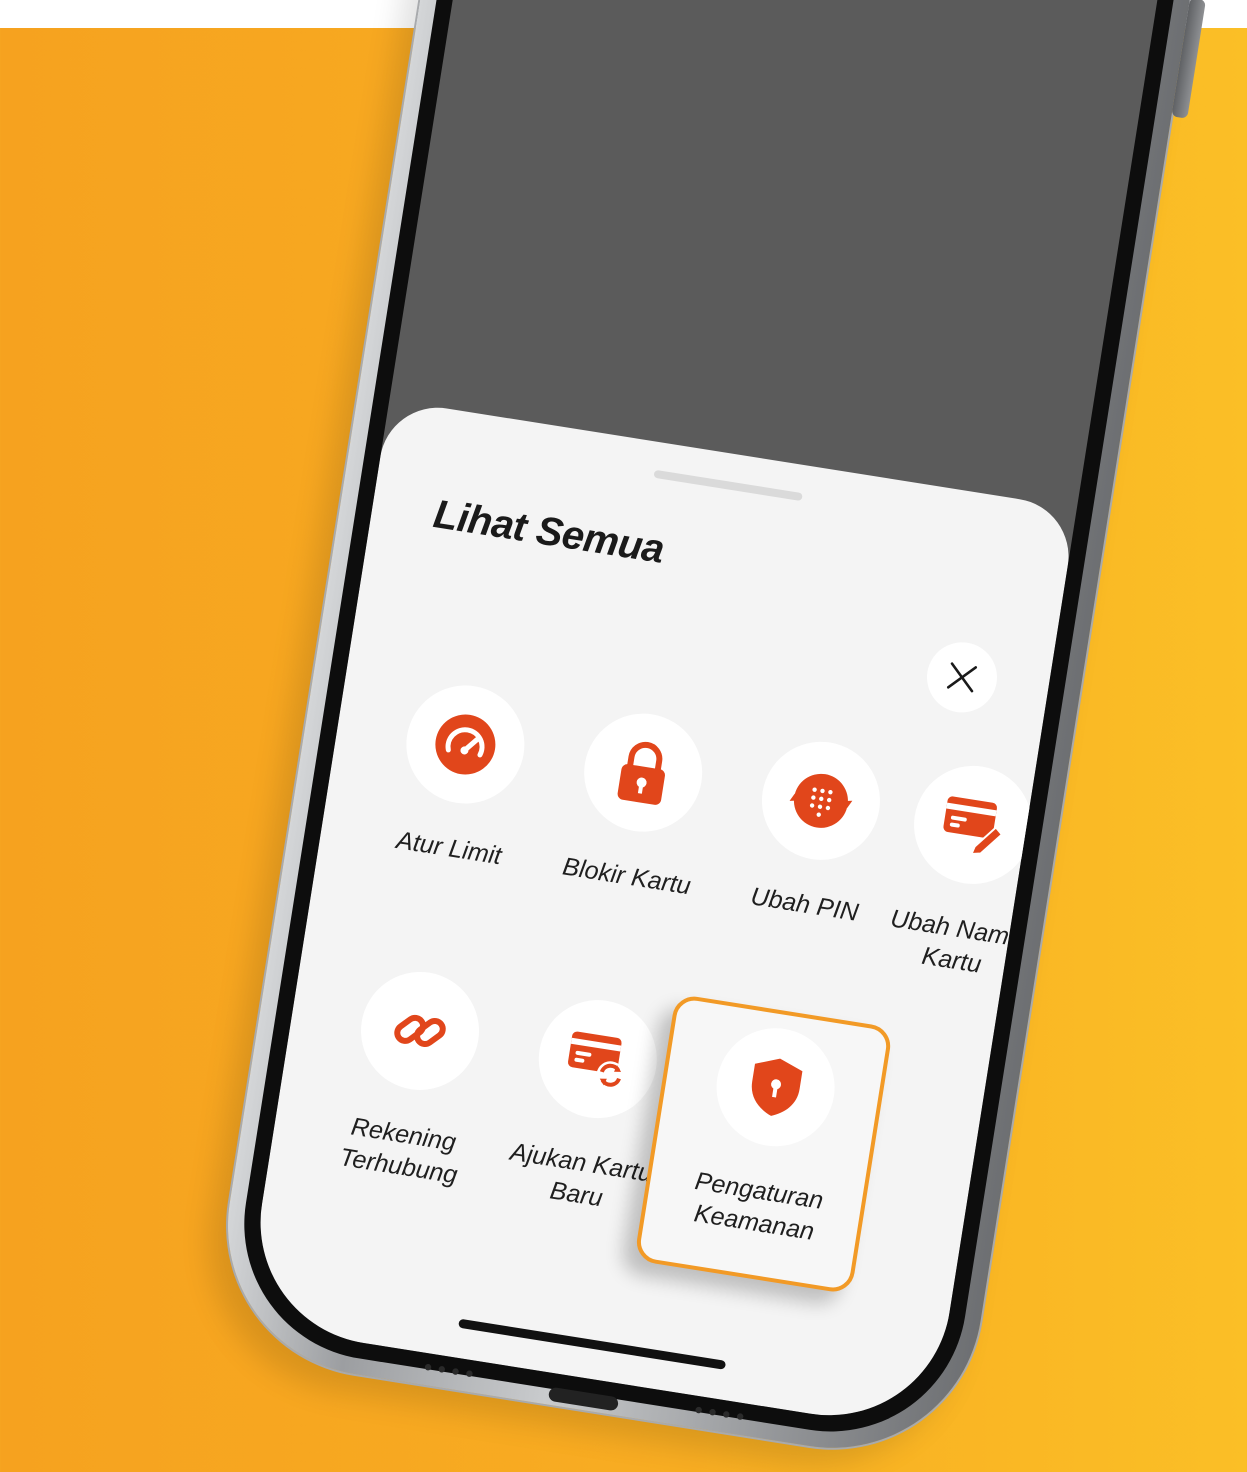 Image resolution: width=1247 pixels, height=1472 pixels. Describe the element at coordinates (398, 1151) in the screenshot. I see `menu-item-label: Rekening Terhubung` at that location.